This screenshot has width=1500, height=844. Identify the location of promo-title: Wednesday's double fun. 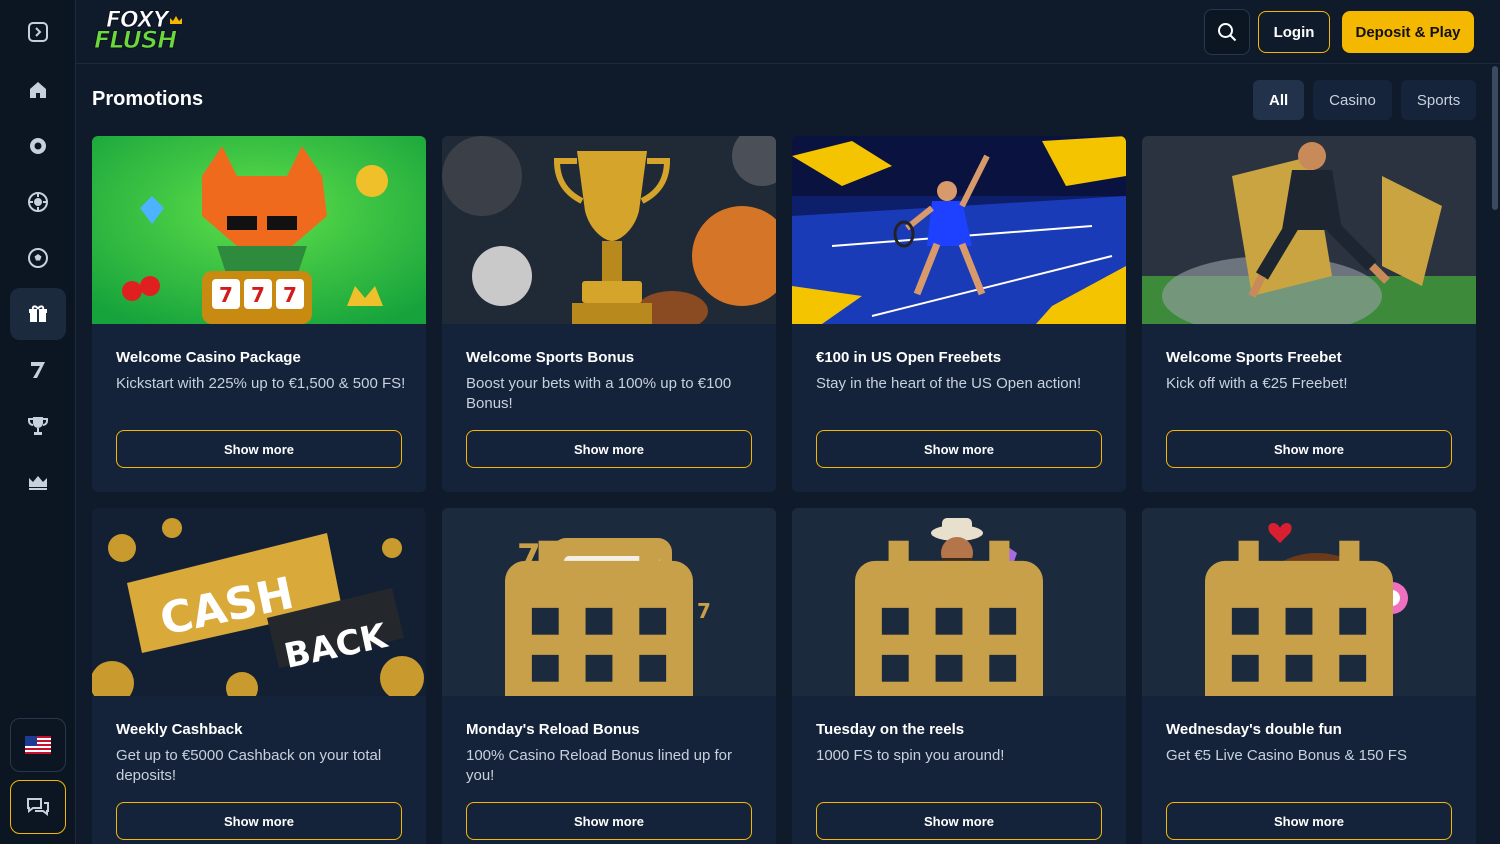
(1254, 729).